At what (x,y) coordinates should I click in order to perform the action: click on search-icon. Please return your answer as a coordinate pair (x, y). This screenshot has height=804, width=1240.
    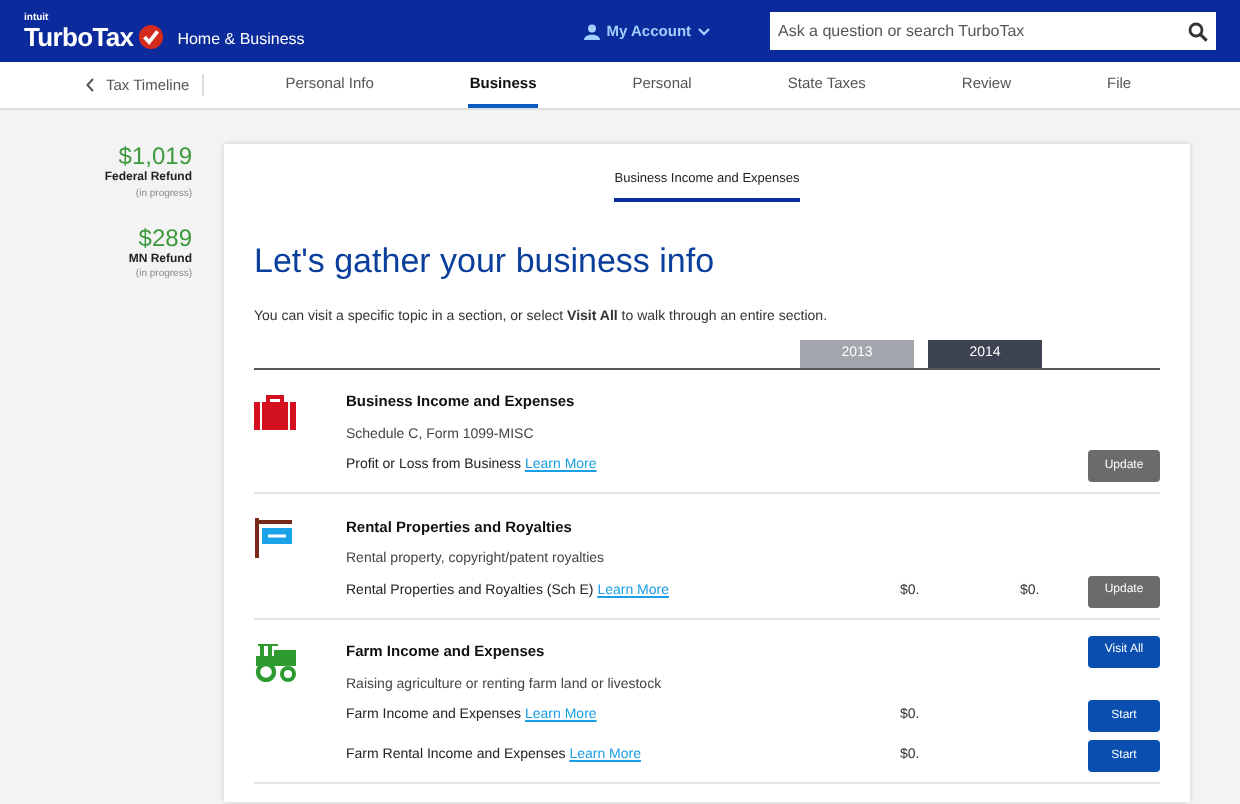
    Looking at the image, I should click on (1198, 31).